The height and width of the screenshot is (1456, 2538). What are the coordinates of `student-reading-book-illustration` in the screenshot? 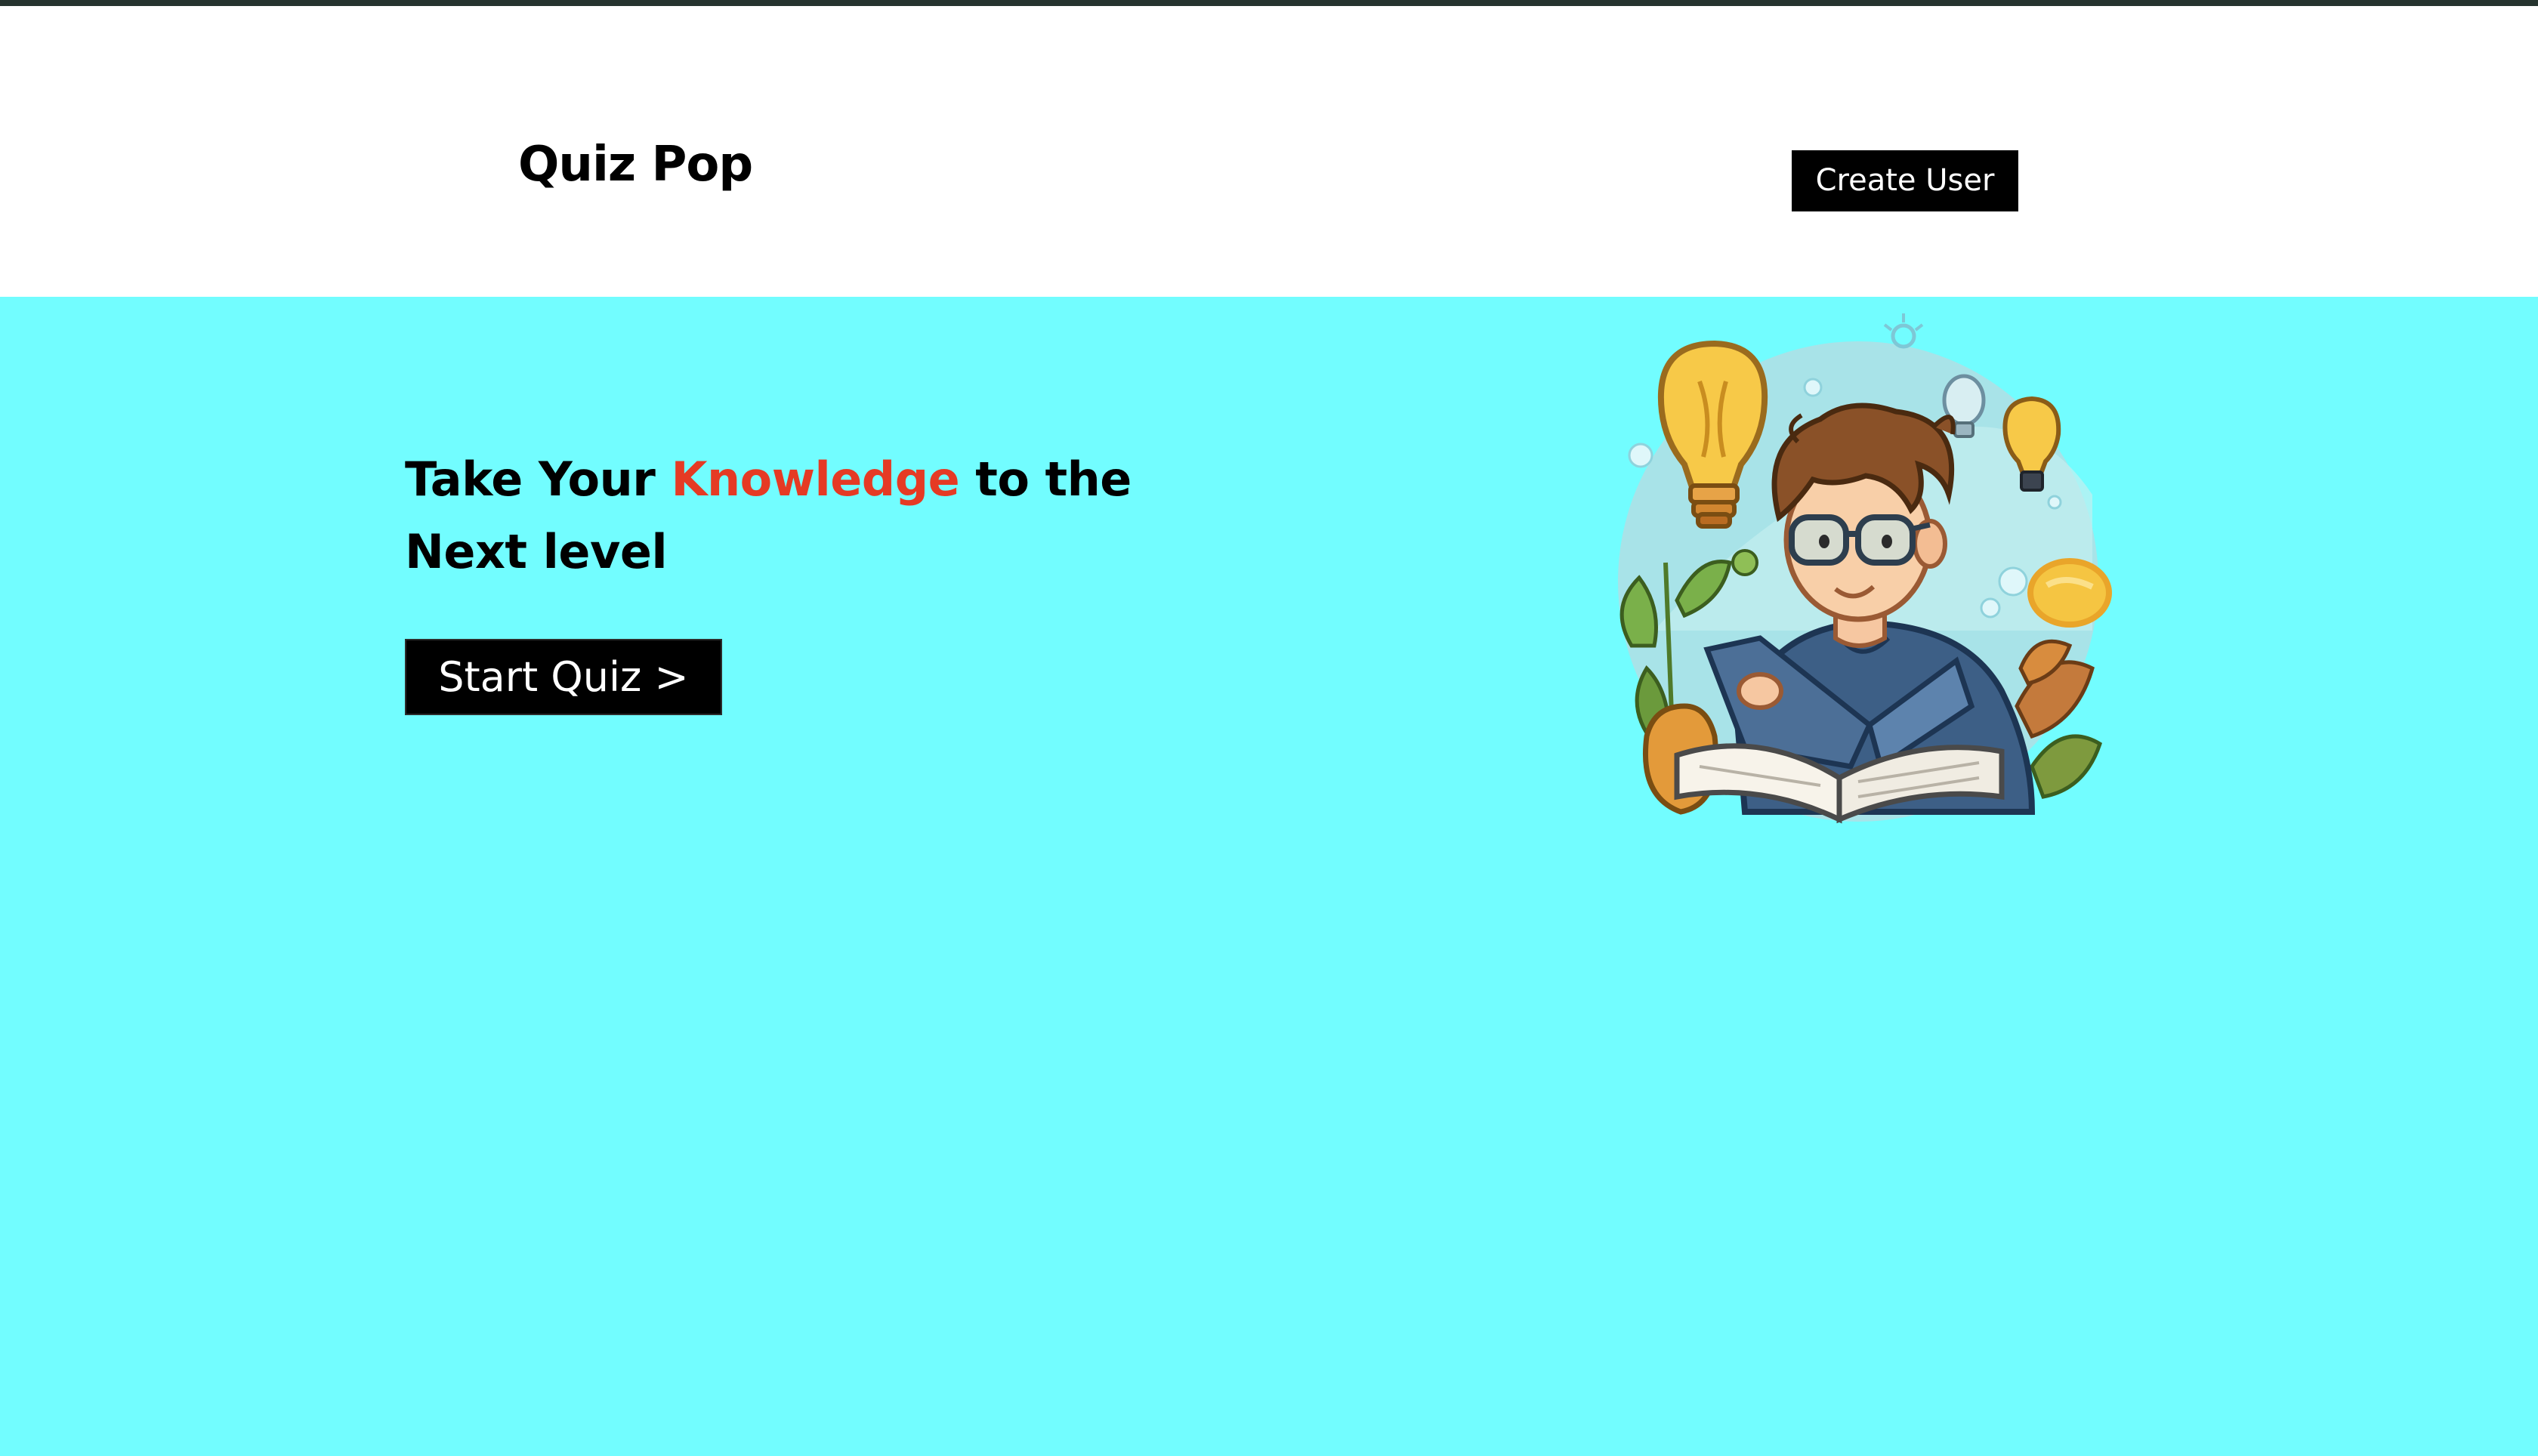 It's located at (1865, 568).